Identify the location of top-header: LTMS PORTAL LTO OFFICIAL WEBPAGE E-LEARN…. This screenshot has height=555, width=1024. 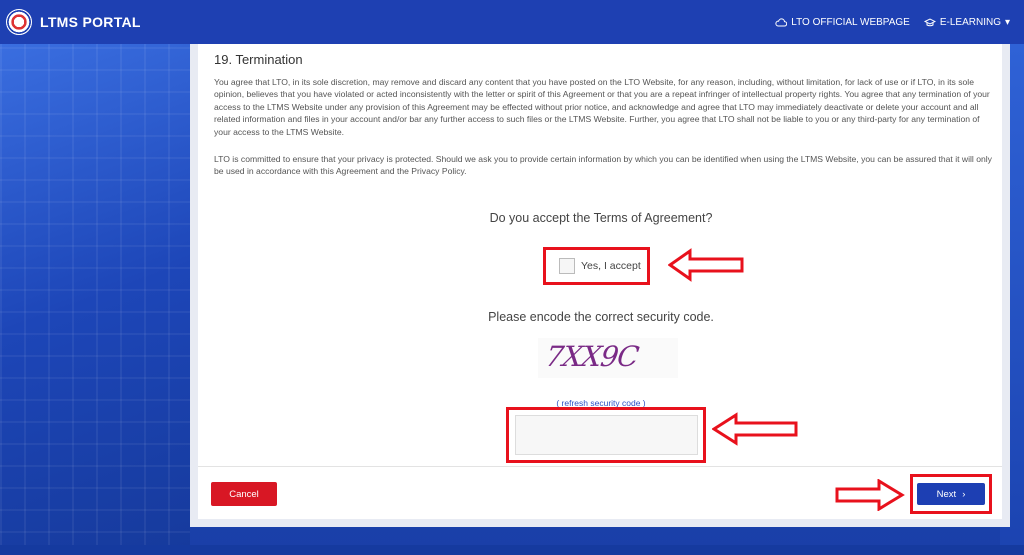
(512, 22).